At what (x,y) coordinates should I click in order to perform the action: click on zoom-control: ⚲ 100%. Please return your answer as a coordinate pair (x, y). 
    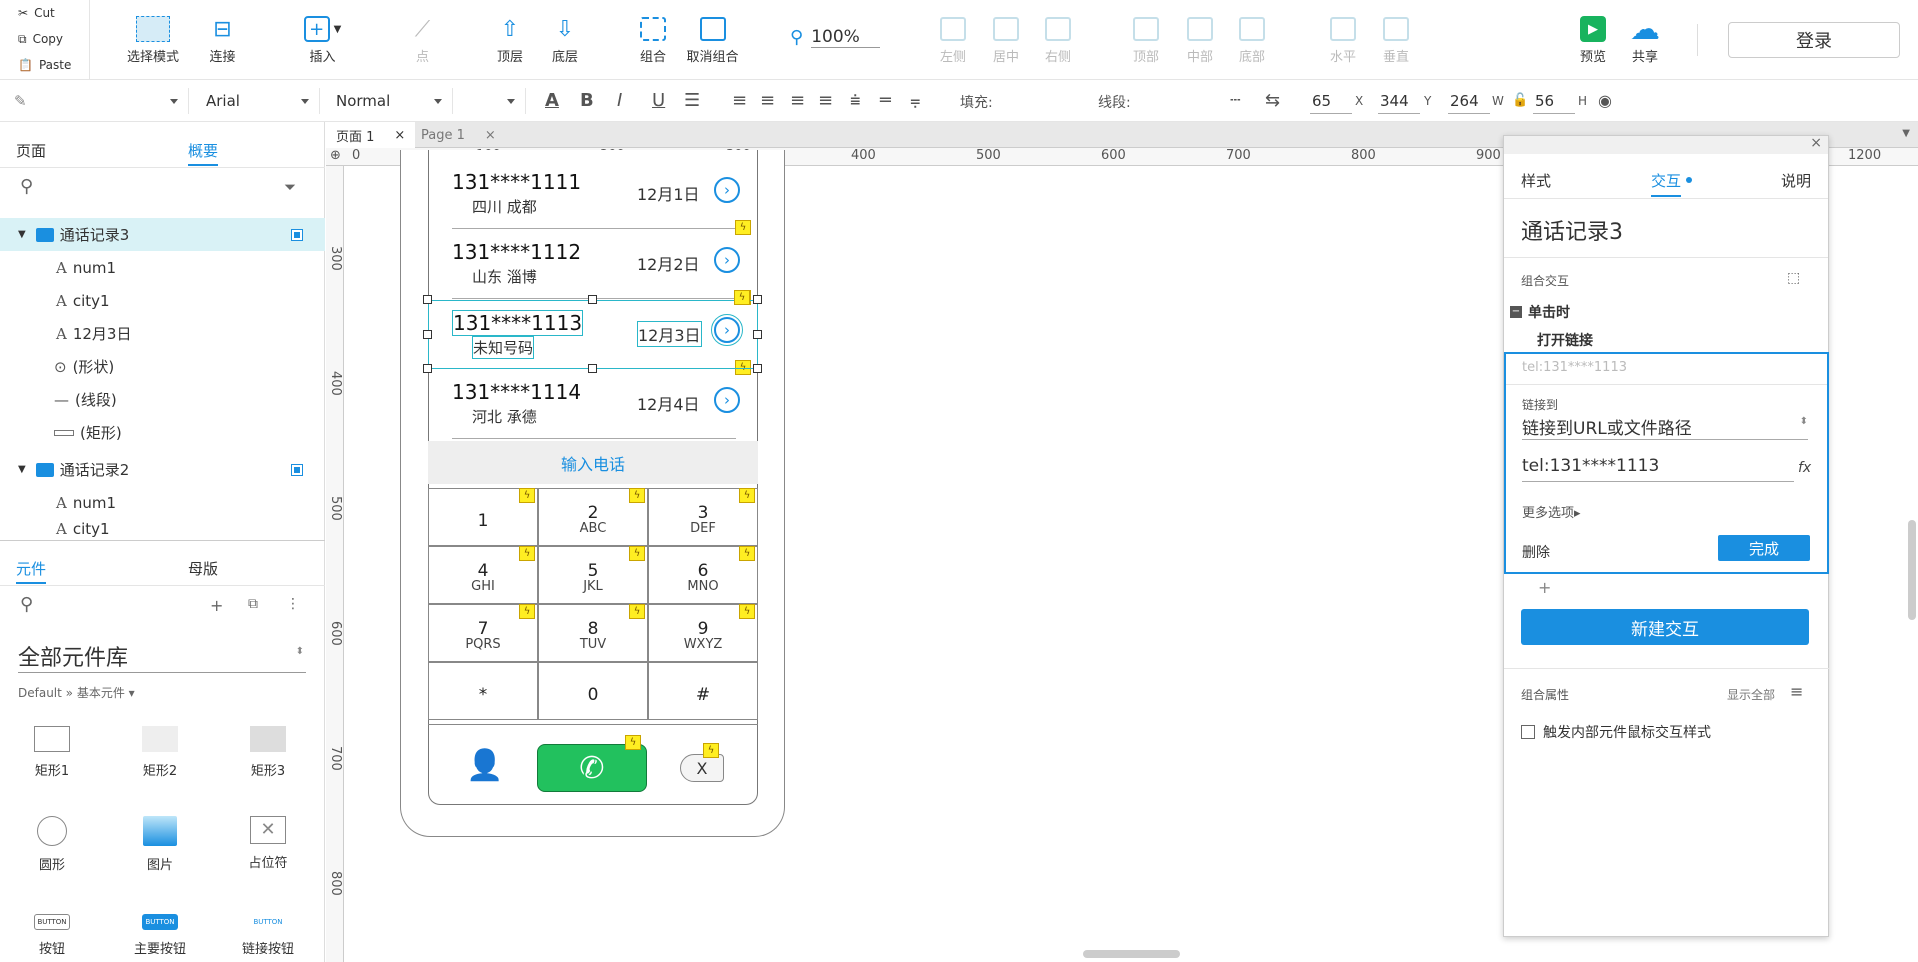
    Looking at the image, I should click on (835, 37).